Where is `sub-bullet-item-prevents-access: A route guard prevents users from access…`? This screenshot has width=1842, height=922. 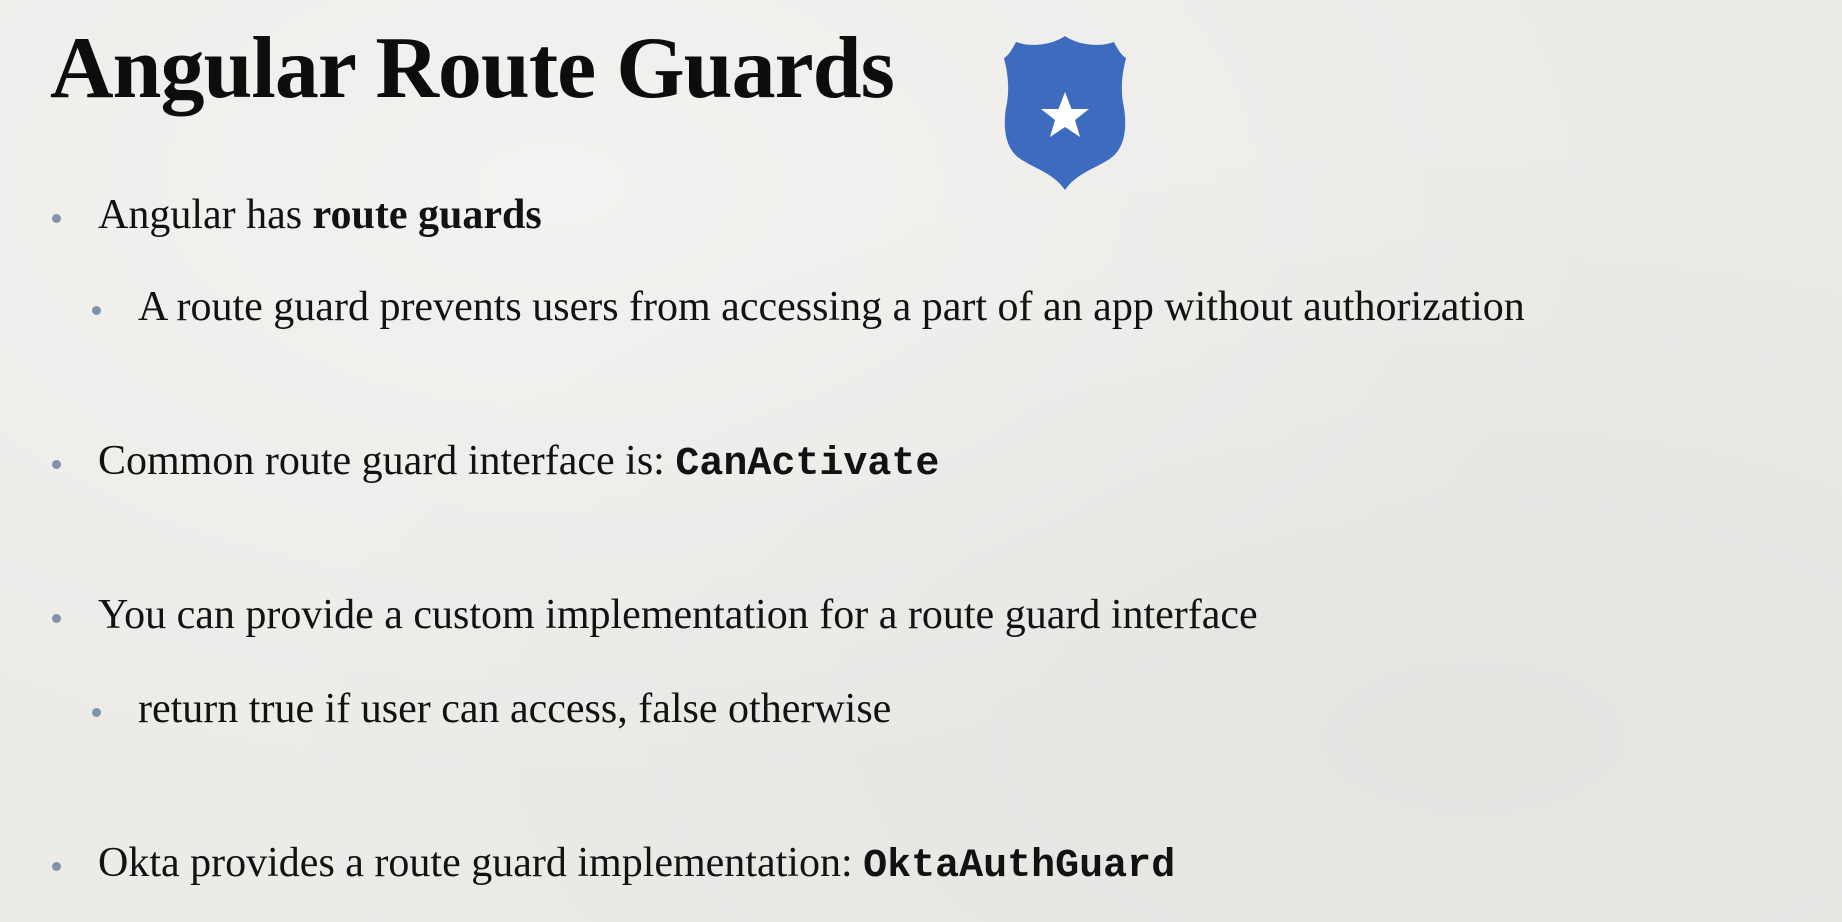
sub-bullet-item-prevents-access: A route guard prevents users from access… is located at coordinates (808, 307).